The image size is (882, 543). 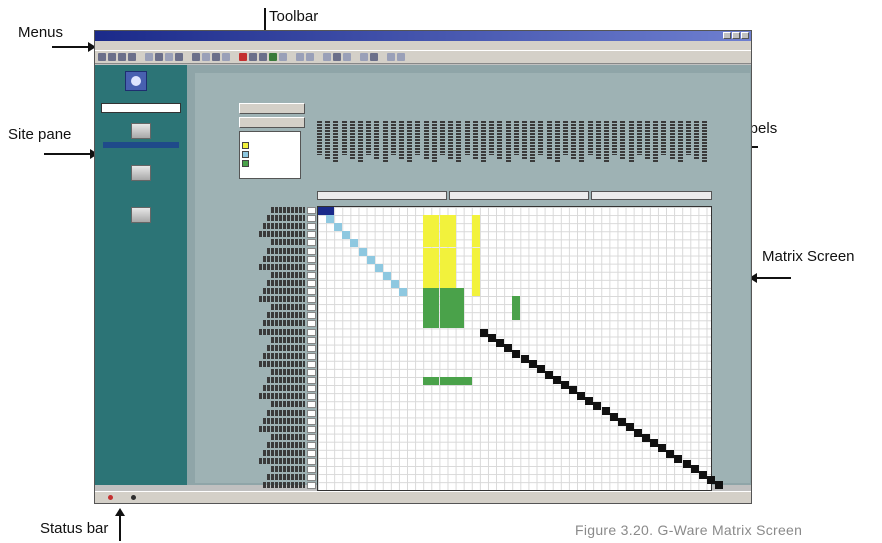 What do you see at coordinates (272, 122) in the screenshot?
I see `matrix-button` at bounding box center [272, 122].